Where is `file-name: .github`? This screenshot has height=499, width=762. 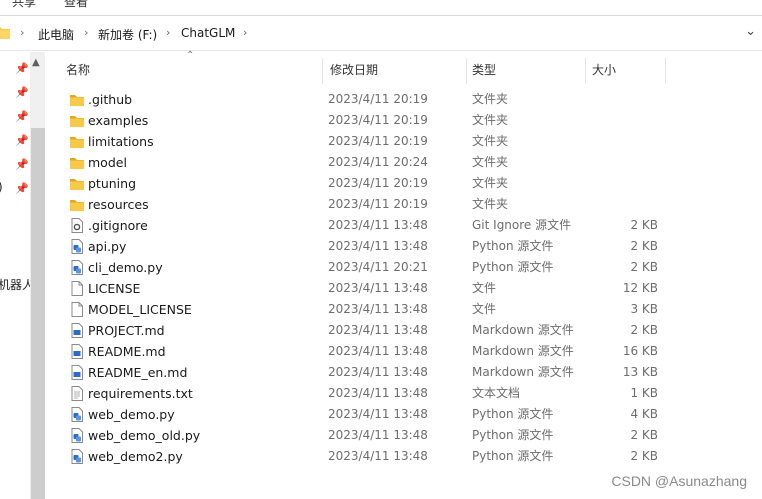 file-name: .github is located at coordinates (110, 99).